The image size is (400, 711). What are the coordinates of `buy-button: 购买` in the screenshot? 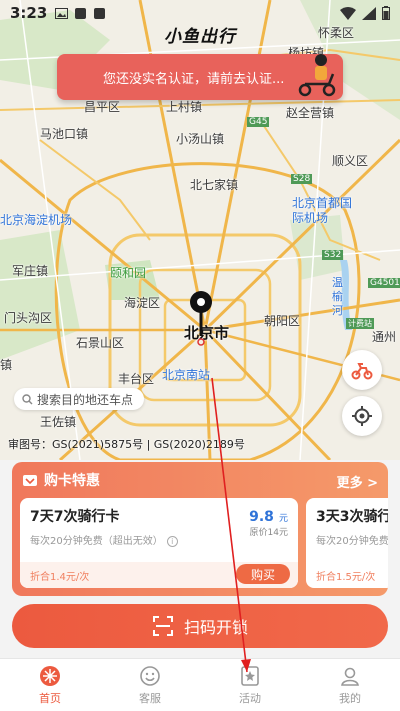 It's located at (263, 574).